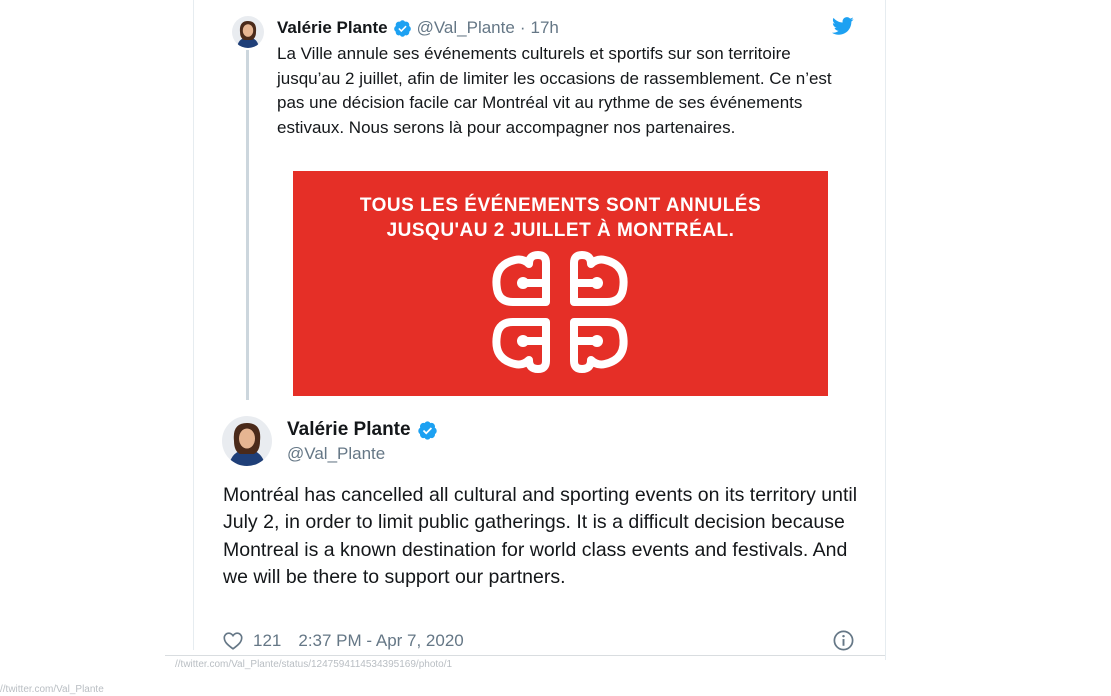 This screenshot has height=696, width=1111. What do you see at coordinates (885, 330) in the screenshot?
I see `frame-right-border` at bounding box center [885, 330].